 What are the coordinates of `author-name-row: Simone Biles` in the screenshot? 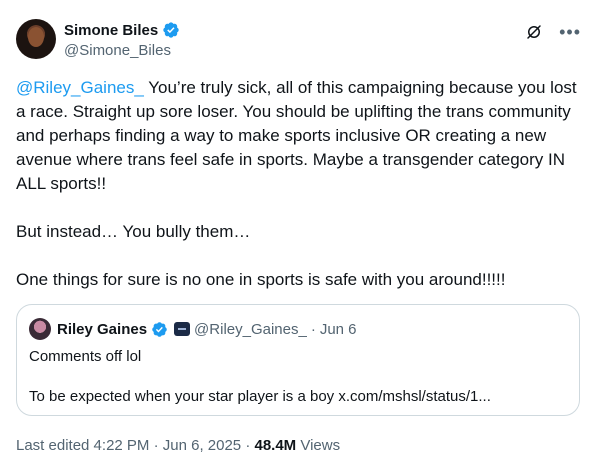 It's located at (122, 30).